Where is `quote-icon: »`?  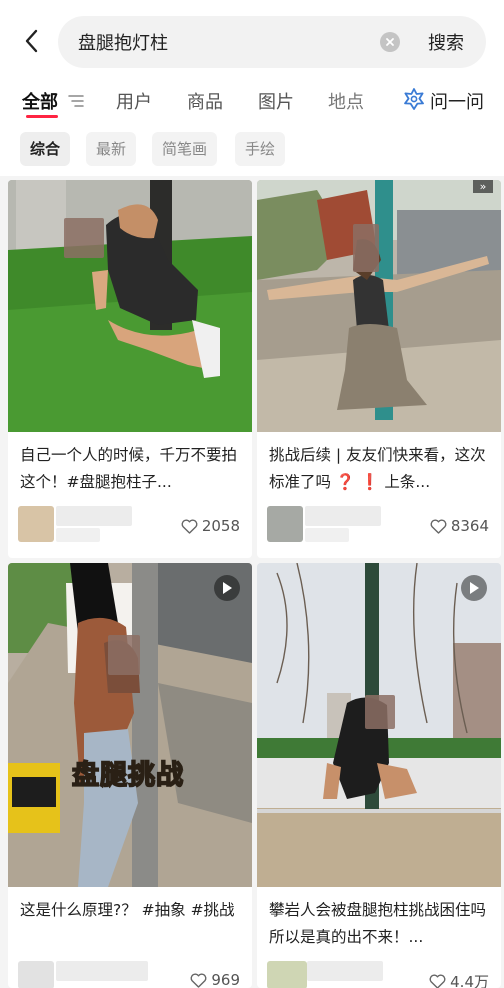
quote-icon: » is located at coordinates (483, 186).